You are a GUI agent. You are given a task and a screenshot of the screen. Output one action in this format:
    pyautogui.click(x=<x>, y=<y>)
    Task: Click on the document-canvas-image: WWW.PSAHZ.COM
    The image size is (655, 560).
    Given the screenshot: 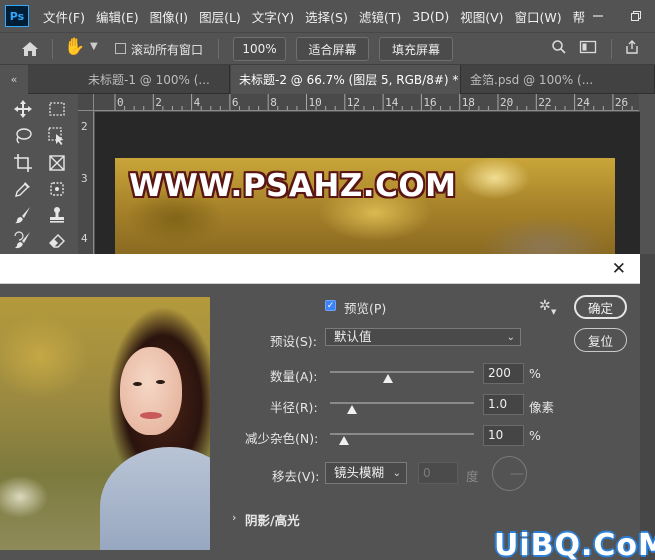 What is the action you would take?
    pyautogui.click(x=365, y=206)
    